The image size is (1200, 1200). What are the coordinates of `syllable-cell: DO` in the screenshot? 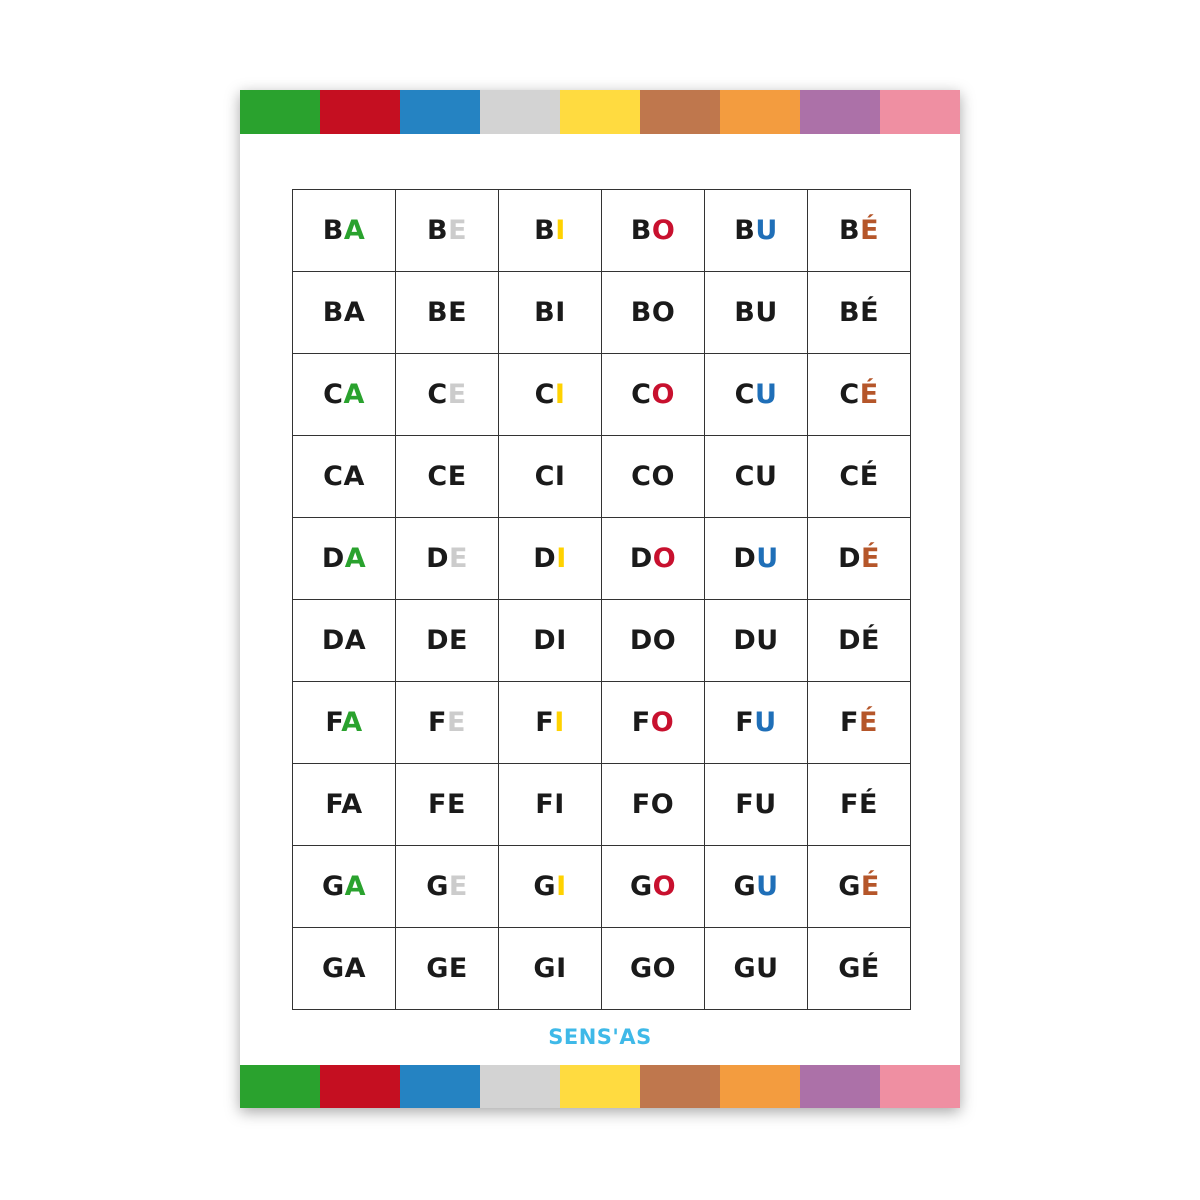 It's located at (653, 640).